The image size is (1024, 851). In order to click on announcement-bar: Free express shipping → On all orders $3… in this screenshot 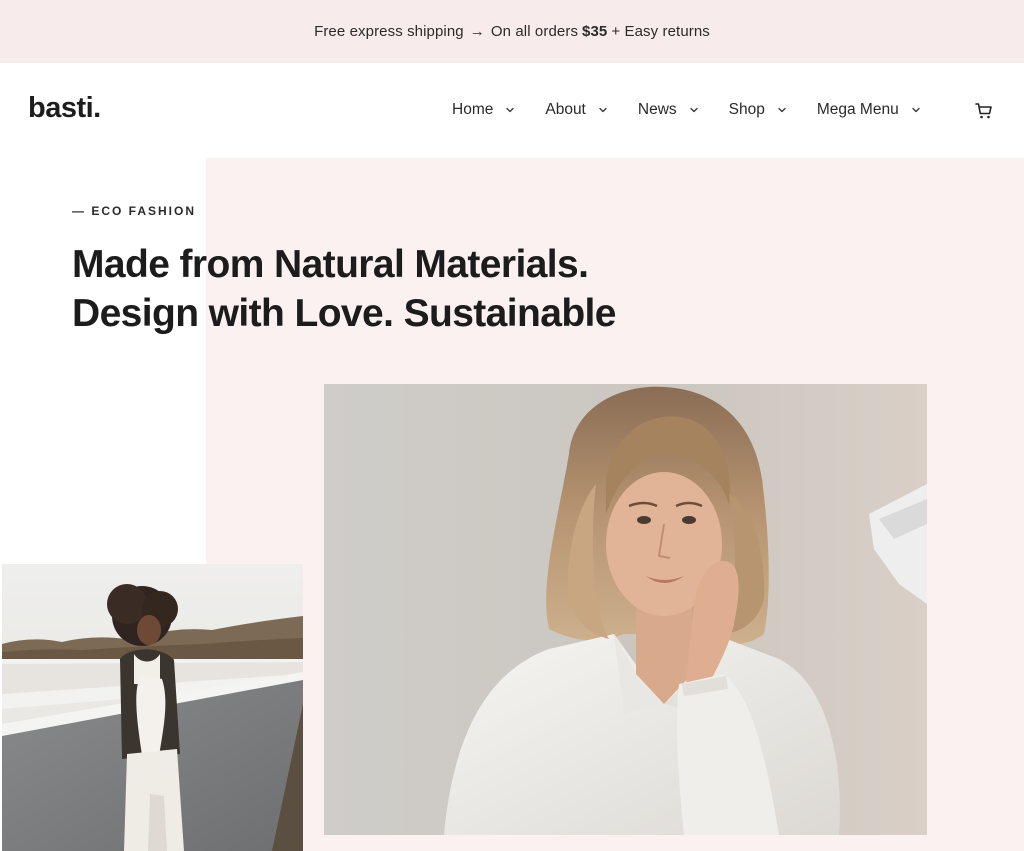, I will do `click(512, 31)`.